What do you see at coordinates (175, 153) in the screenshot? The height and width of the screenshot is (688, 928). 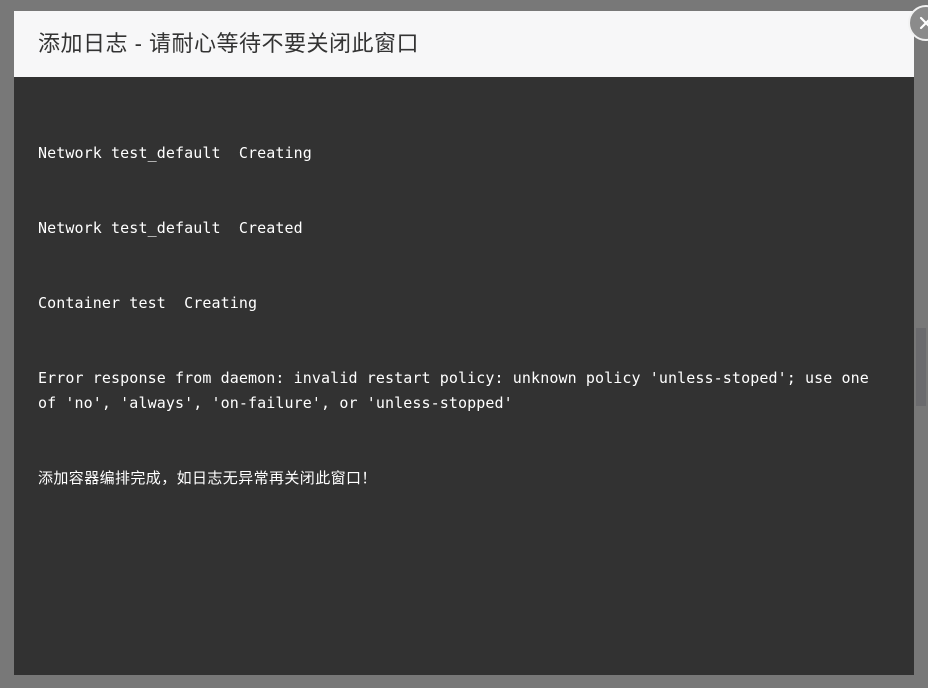 I see `log-line: Network test_default Creating` at bounding box center [175, 153].